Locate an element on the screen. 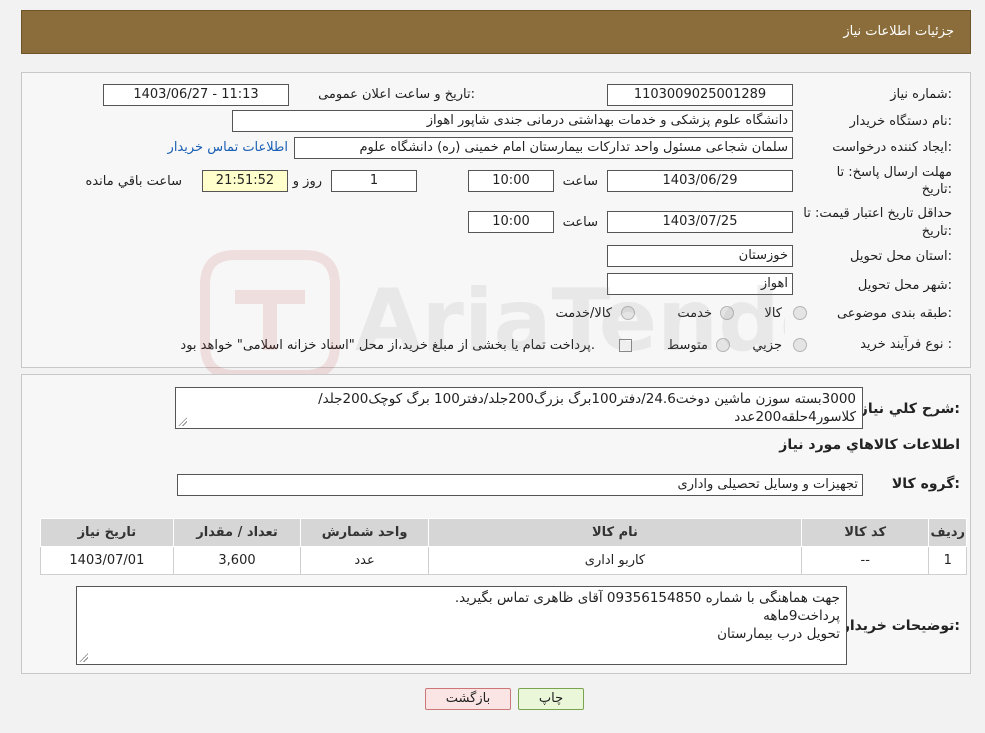 This screenshot has height=733, width=985. group-label: گروه کالا: is located at coordinates (925, 484).